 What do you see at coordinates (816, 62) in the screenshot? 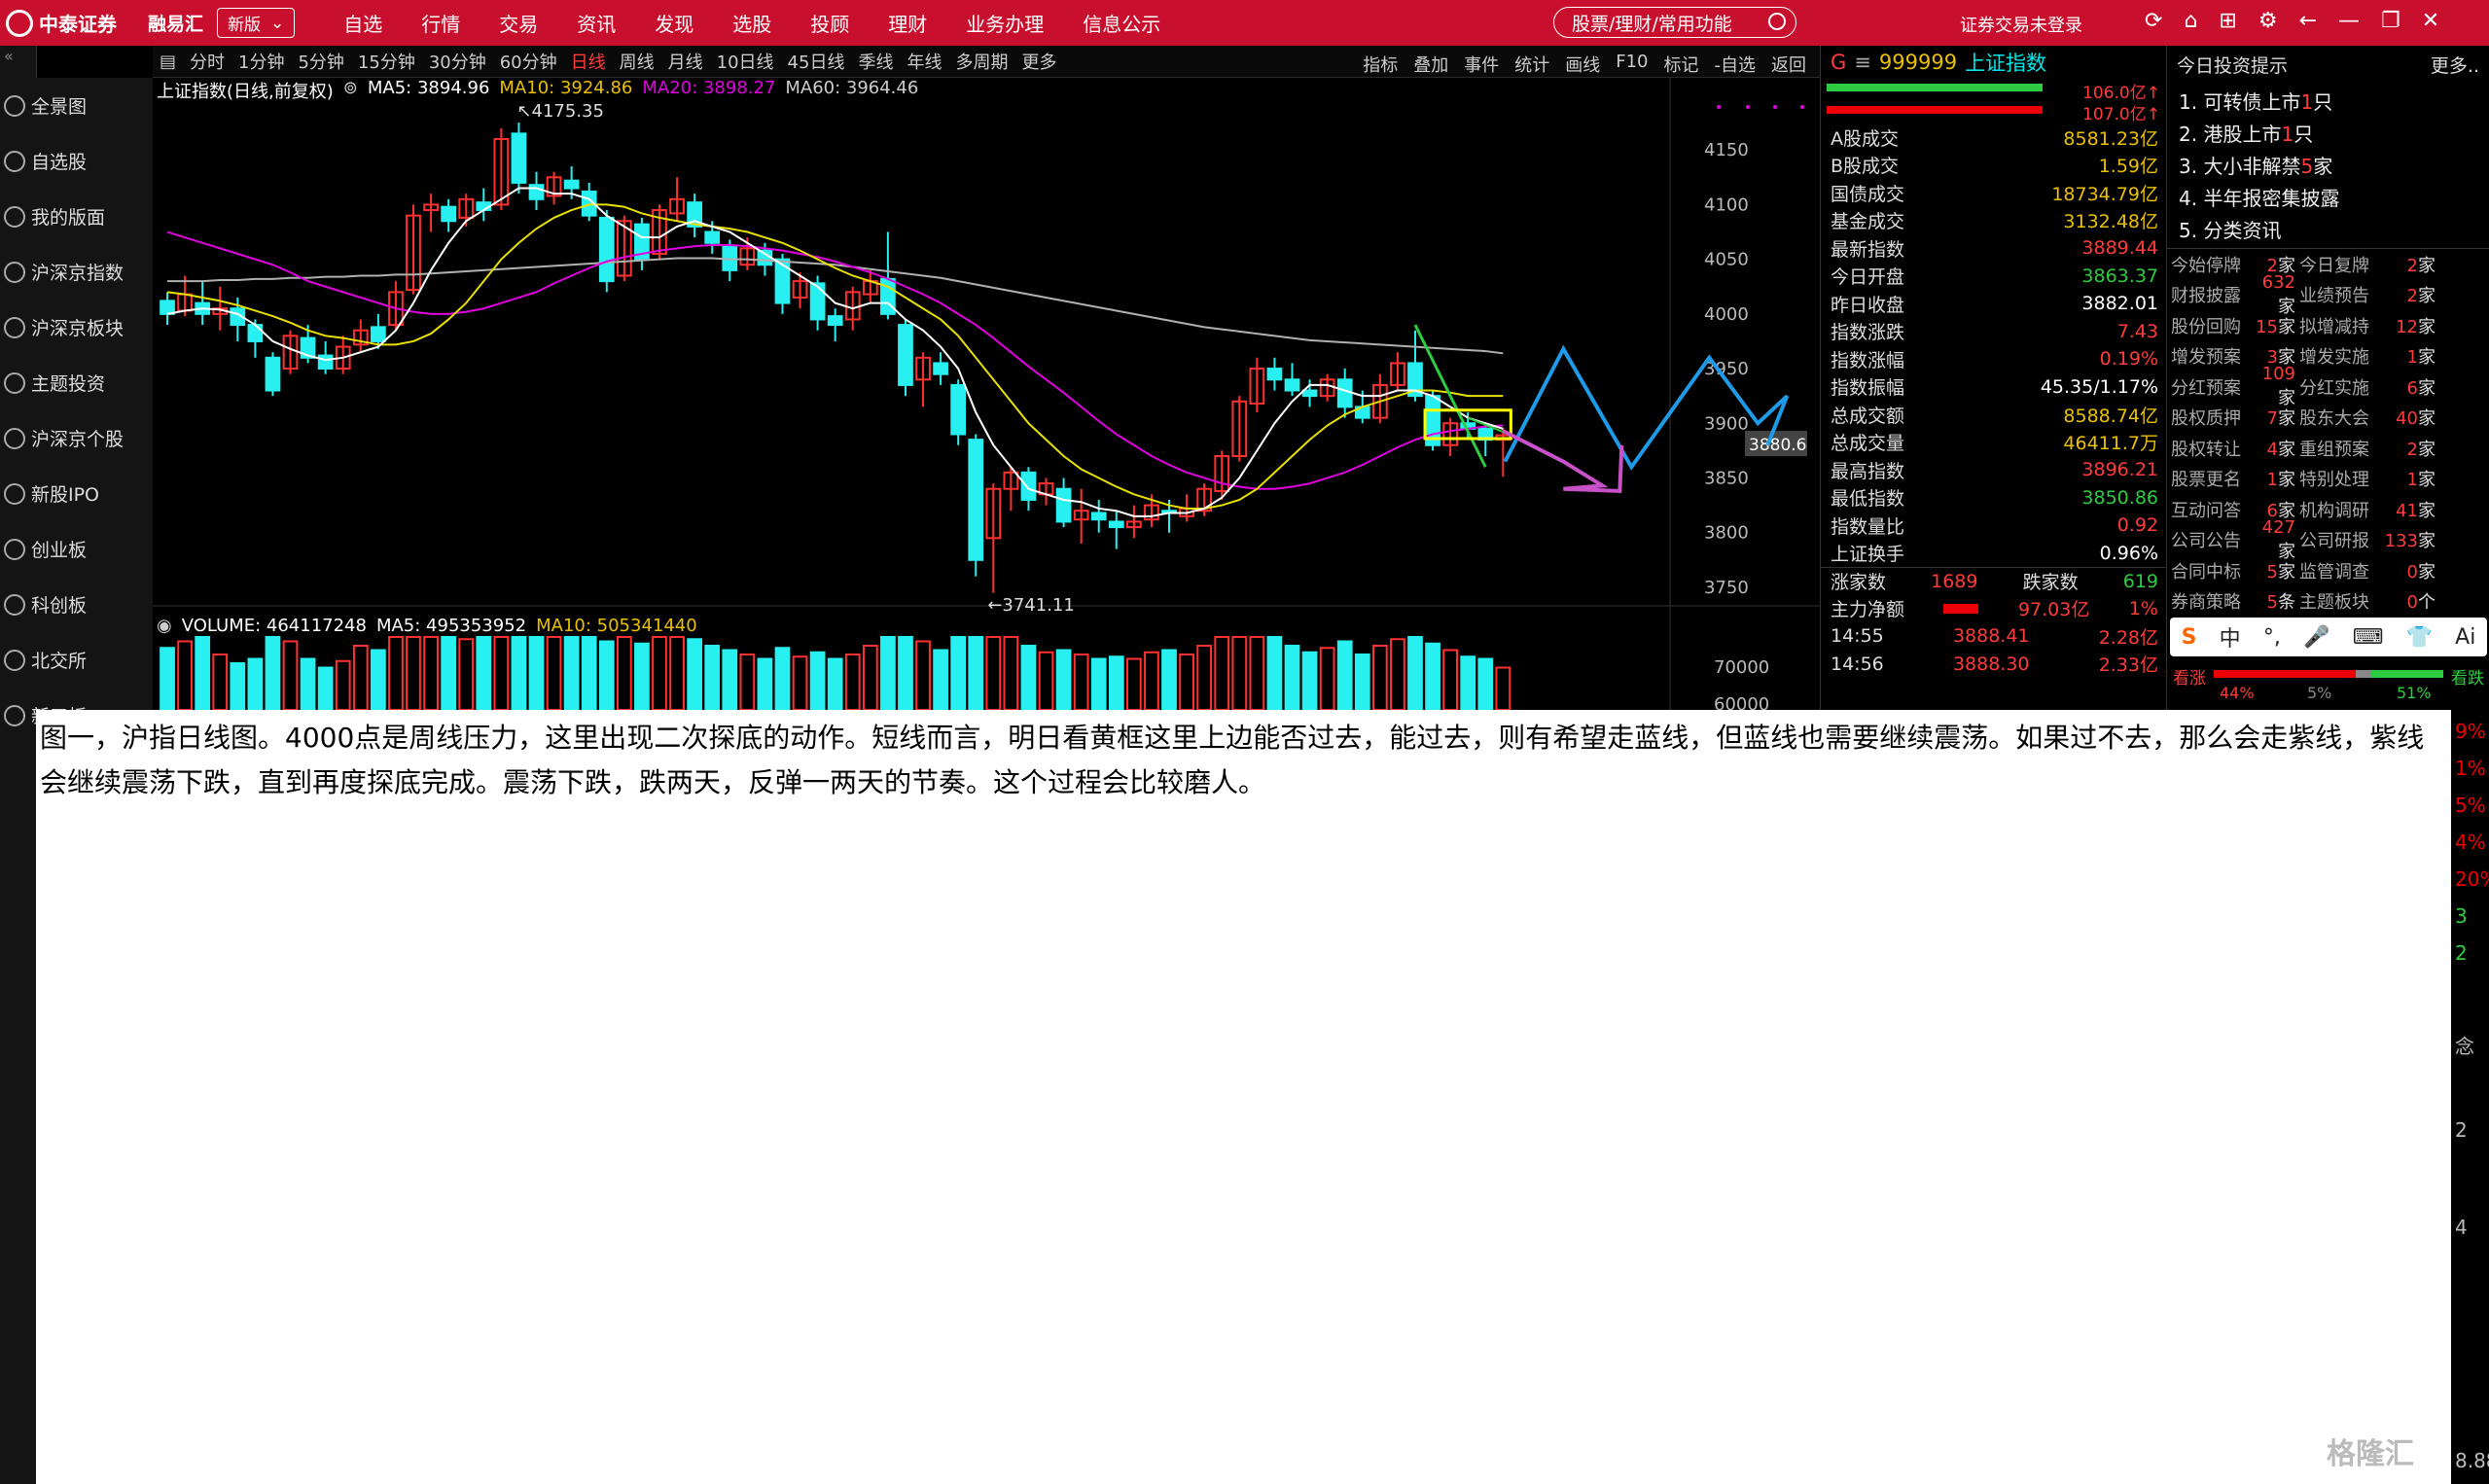
I see `period-tab-10: 45日线` at bounding box center [816, 62].